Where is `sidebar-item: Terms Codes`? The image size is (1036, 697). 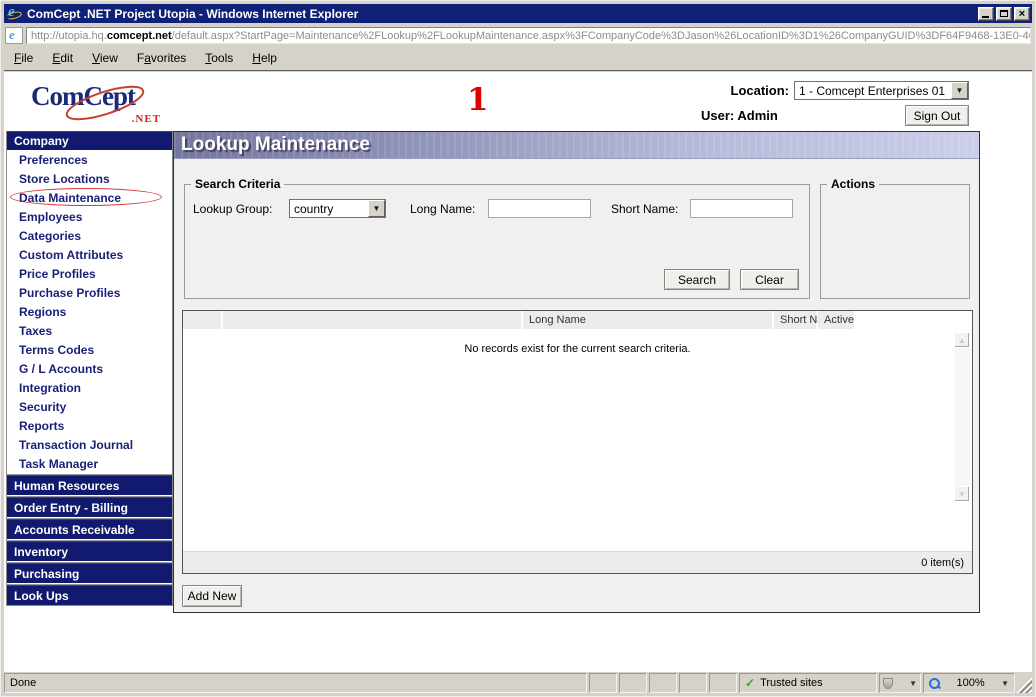
sidebar-item: Terms Codes is located at coordinates (89, 349).